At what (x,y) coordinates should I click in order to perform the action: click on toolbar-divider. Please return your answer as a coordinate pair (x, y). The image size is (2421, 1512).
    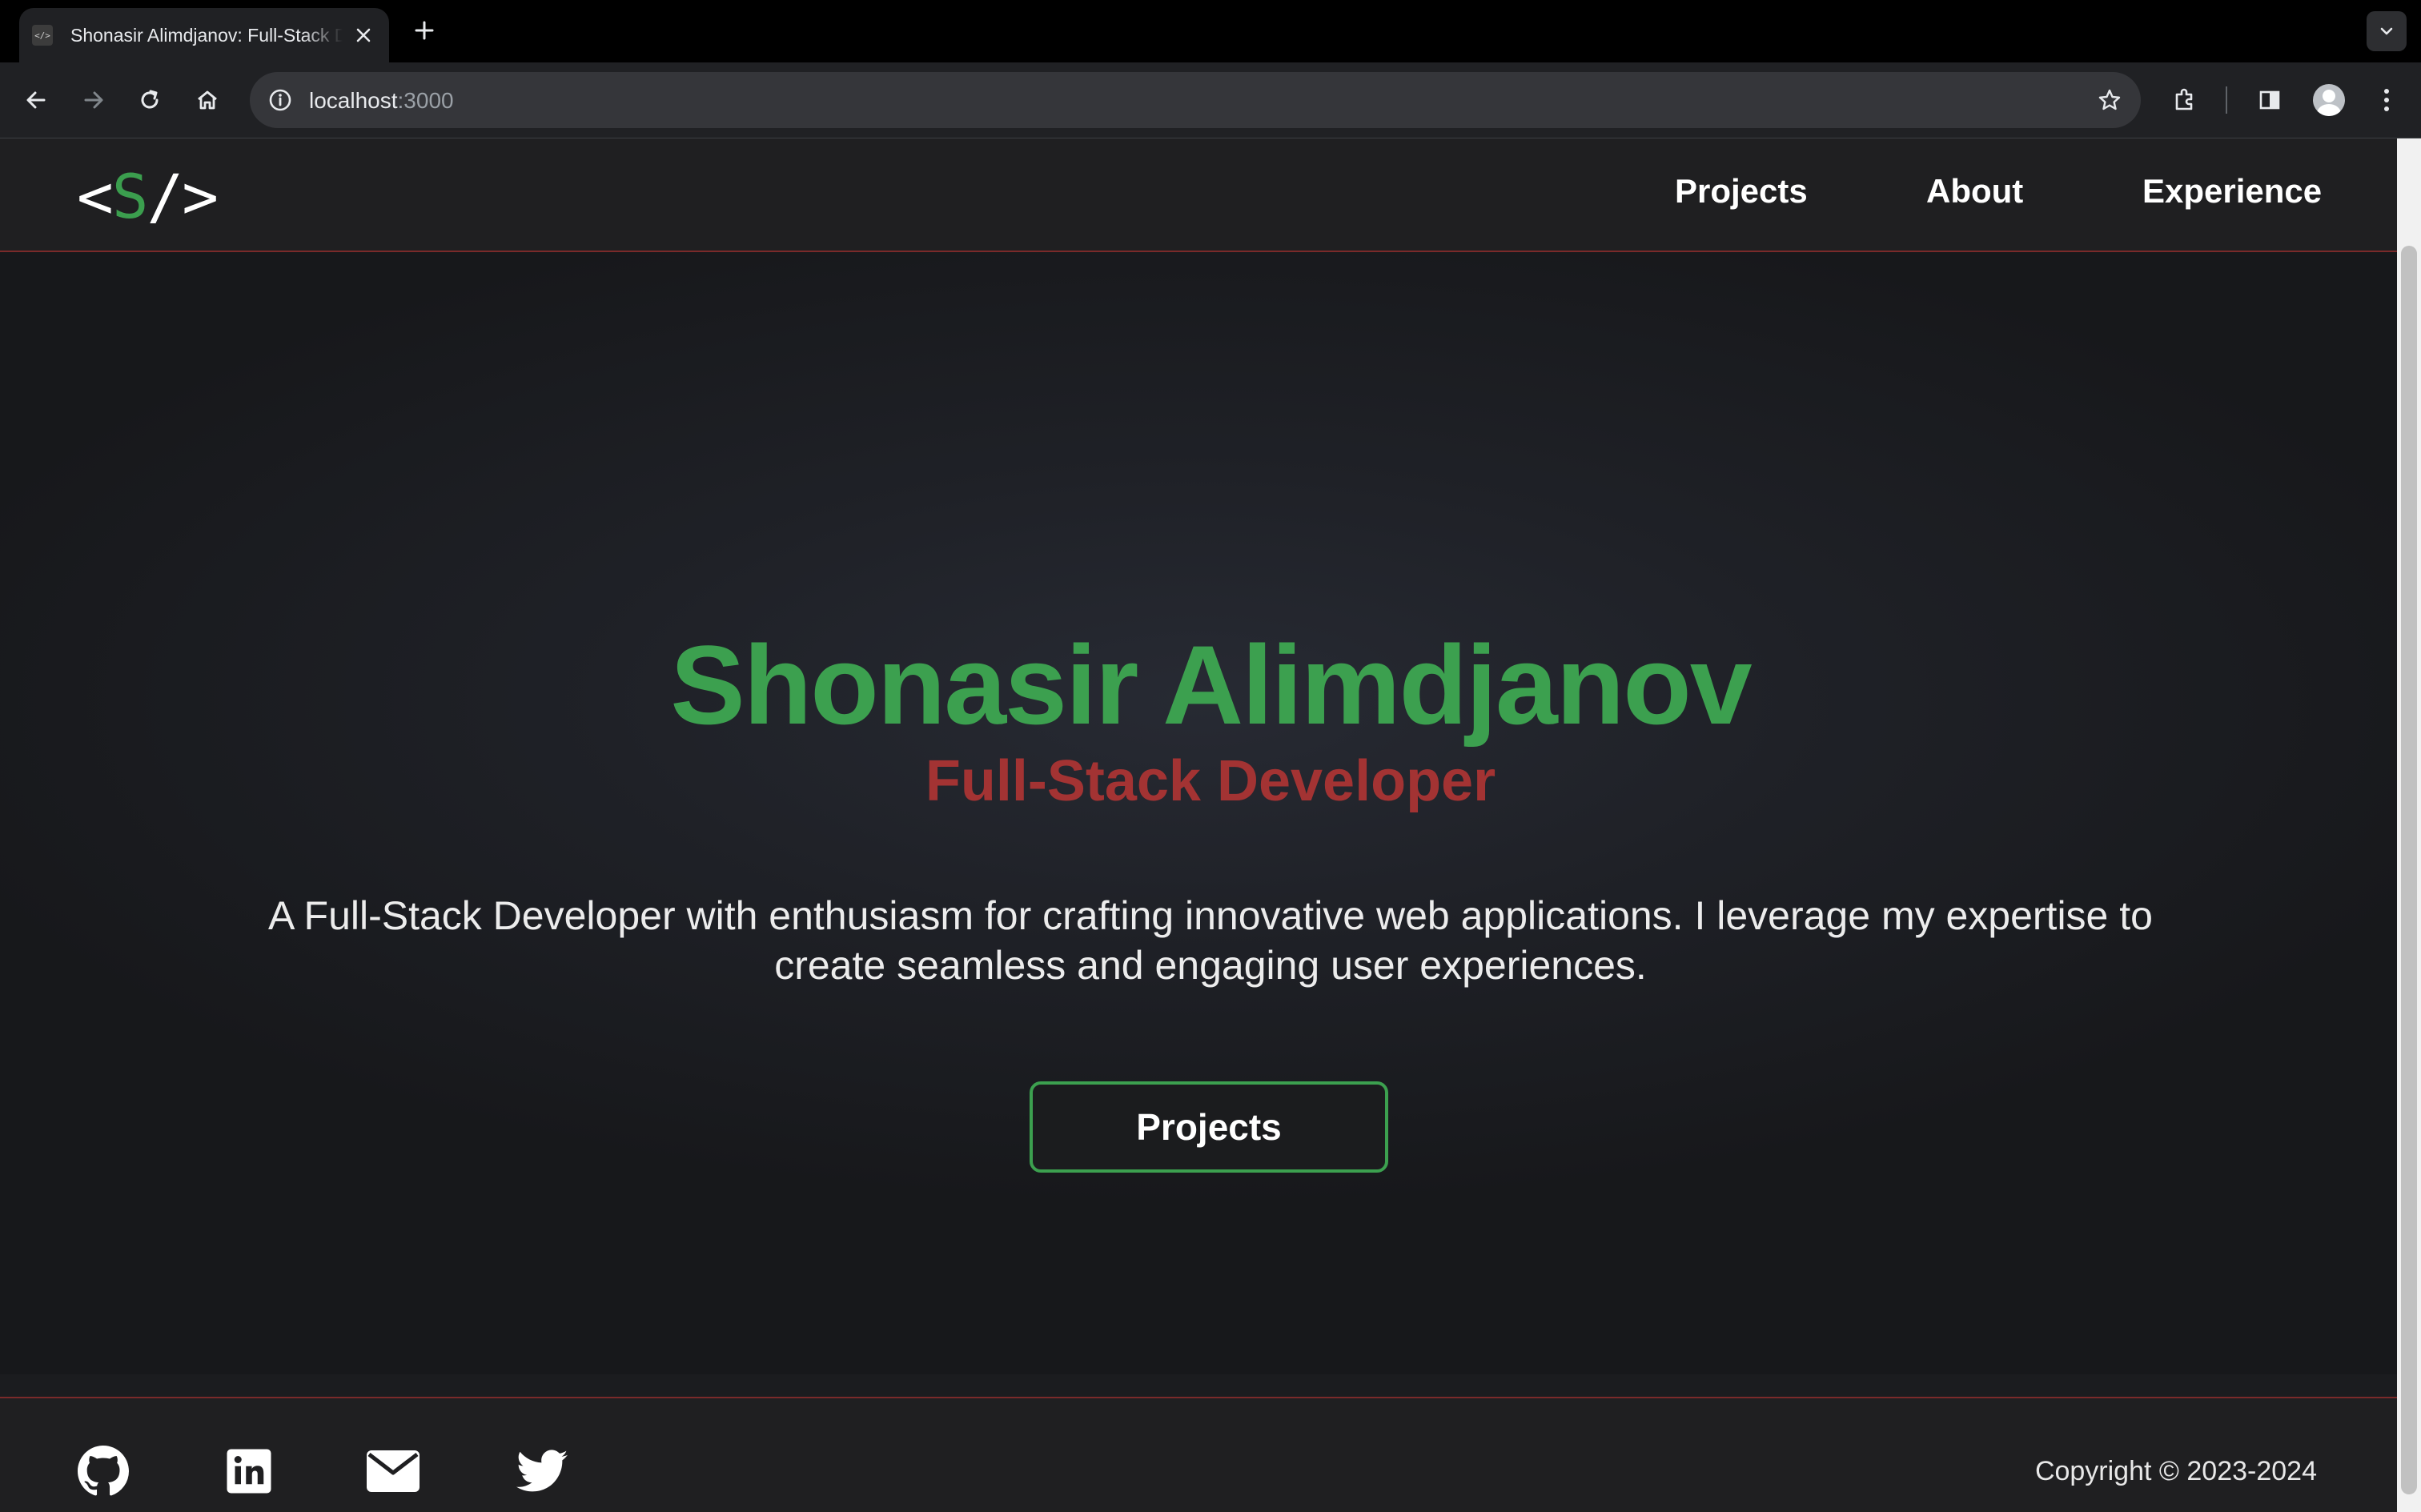
    Looking at the image, I should click on (2226, 100).